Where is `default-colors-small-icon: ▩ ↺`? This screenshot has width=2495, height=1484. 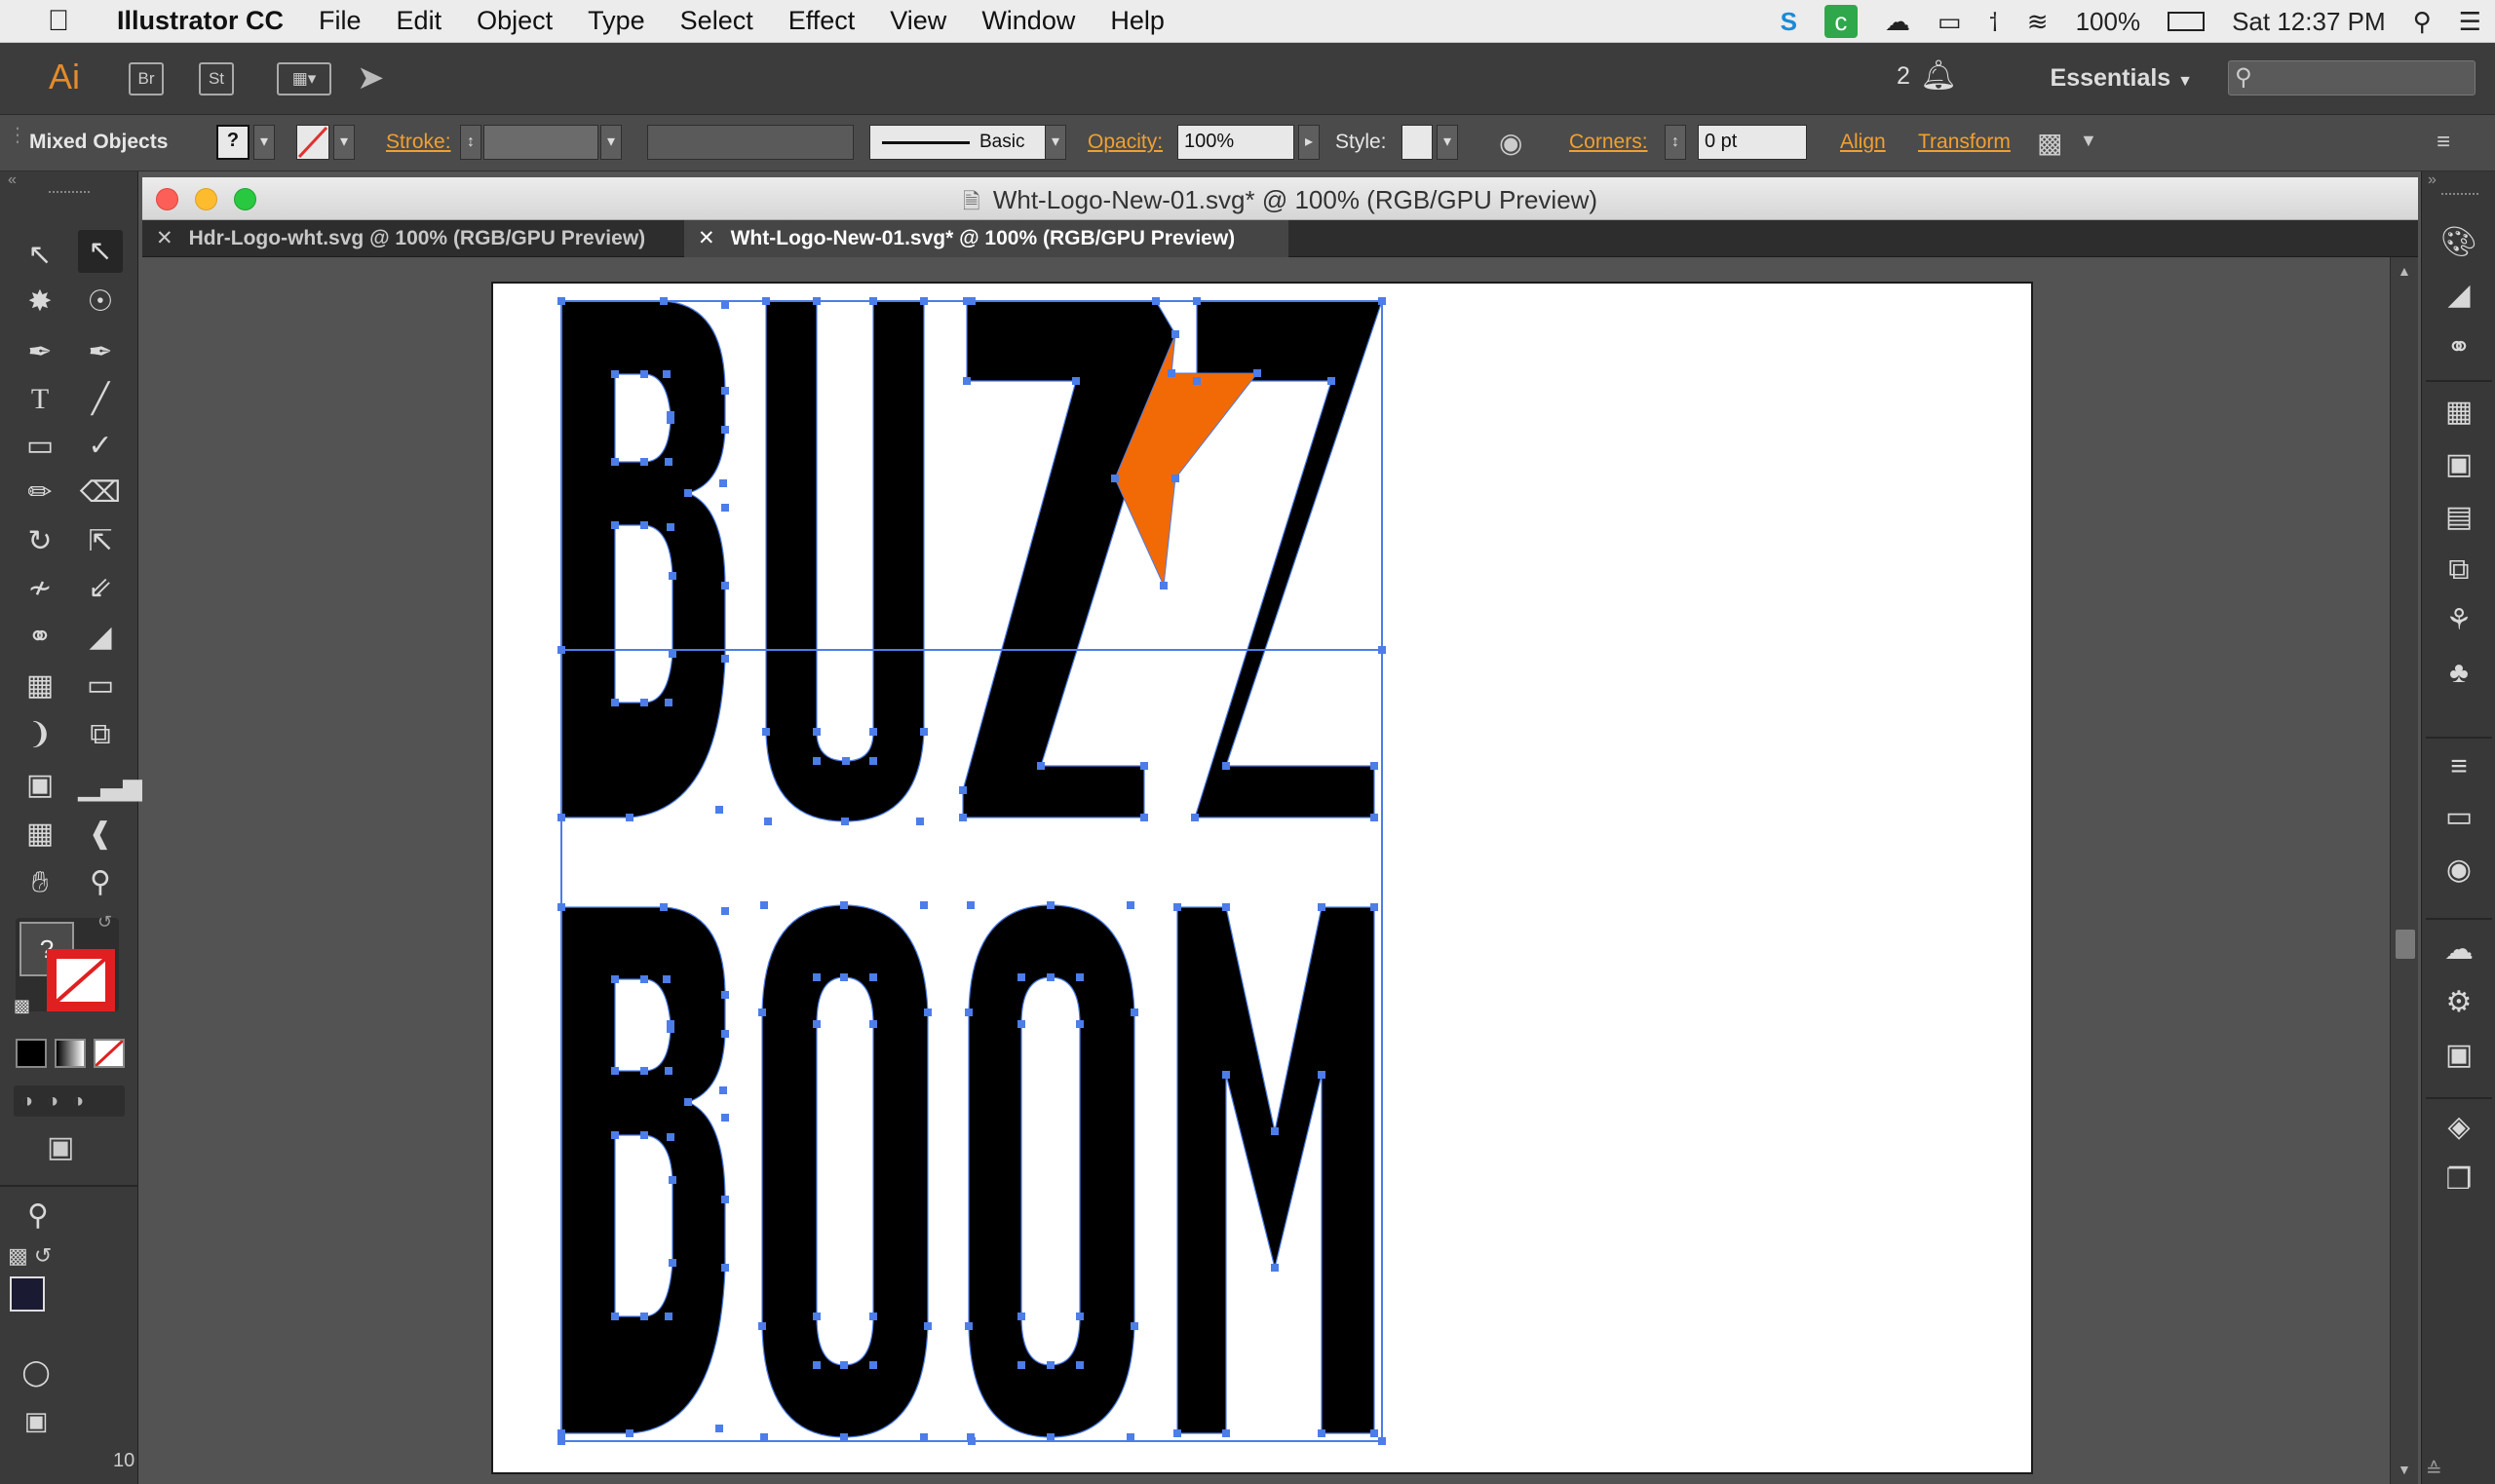
default-colors-small-icon: ▩ ↺ is located at coordinates (30, 1256).